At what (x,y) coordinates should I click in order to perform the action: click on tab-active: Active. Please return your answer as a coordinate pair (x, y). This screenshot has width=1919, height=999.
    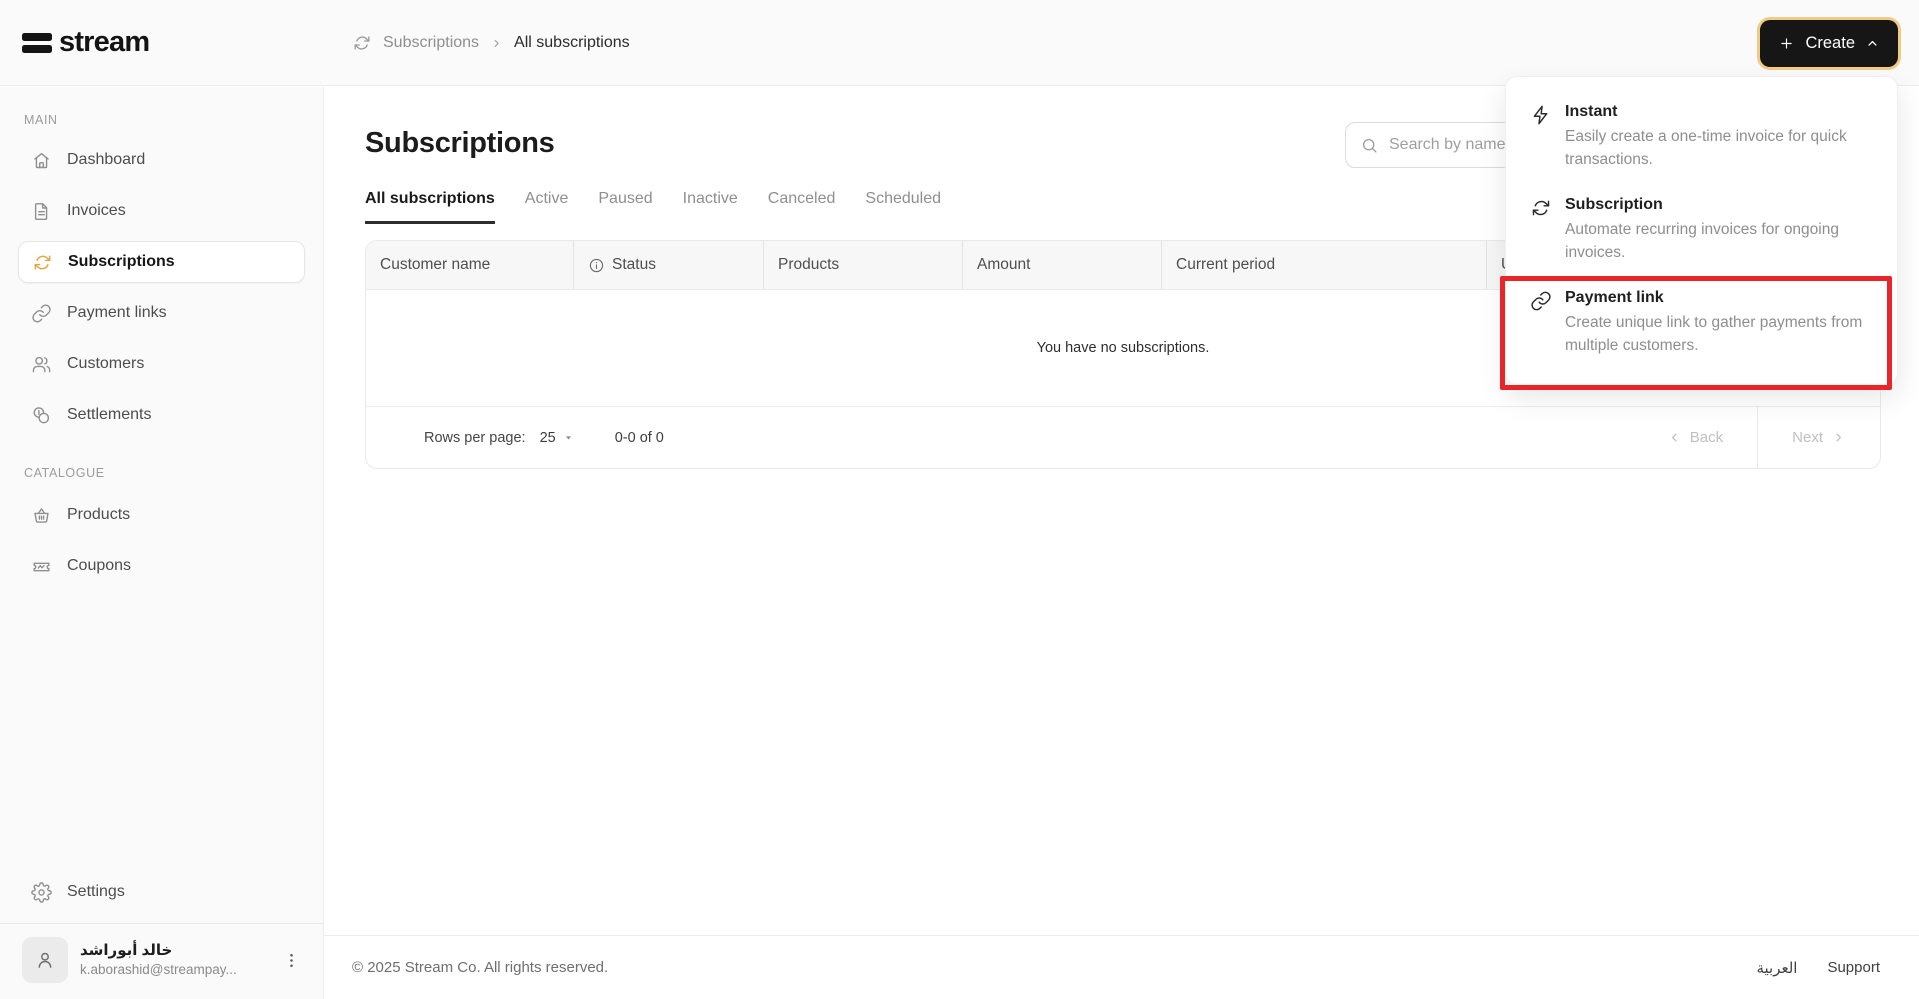
    Looking at the image, I should click on (547, 207).